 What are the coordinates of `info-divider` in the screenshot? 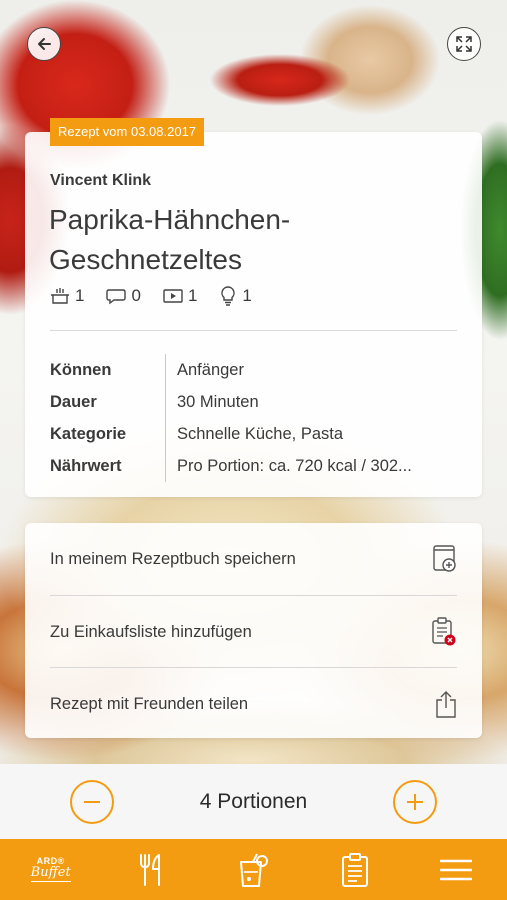 It's located at (253, 330).